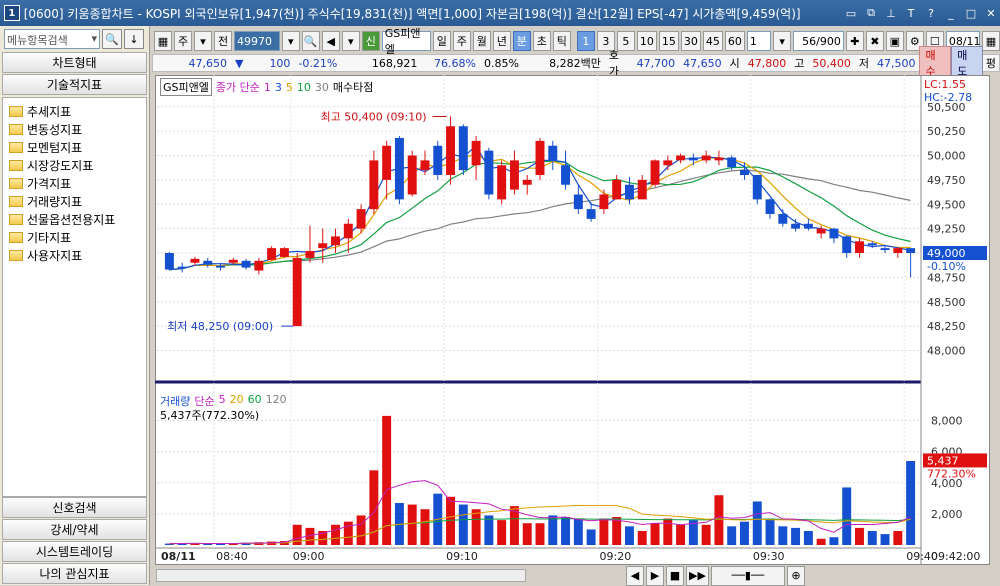 The width and height of the screenshot is (1000, 586). Describe the element at coordinates (237, 87) in the screenshot. I see `legend-ma-label: 종가 단순` at that location.